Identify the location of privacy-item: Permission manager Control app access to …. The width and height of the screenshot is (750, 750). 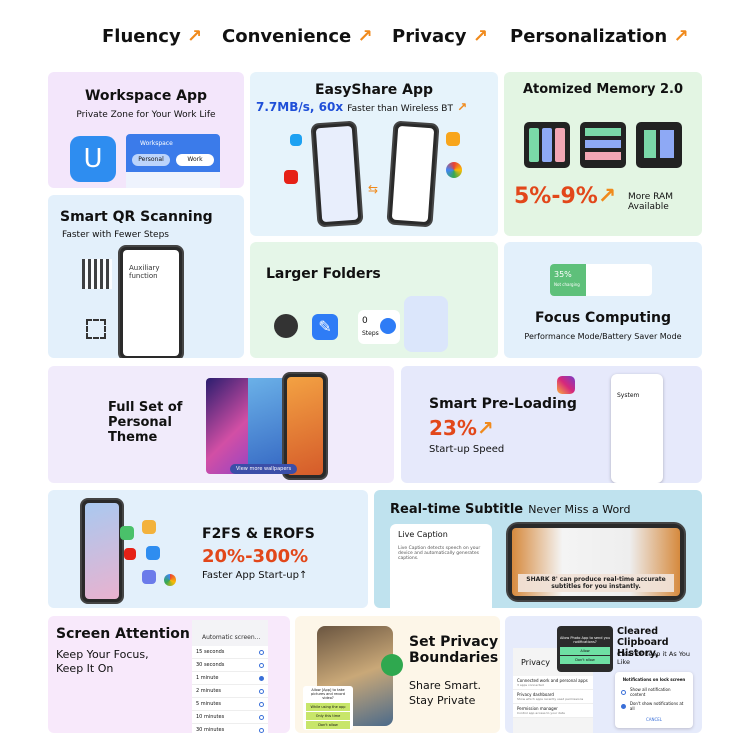
(553, 711).